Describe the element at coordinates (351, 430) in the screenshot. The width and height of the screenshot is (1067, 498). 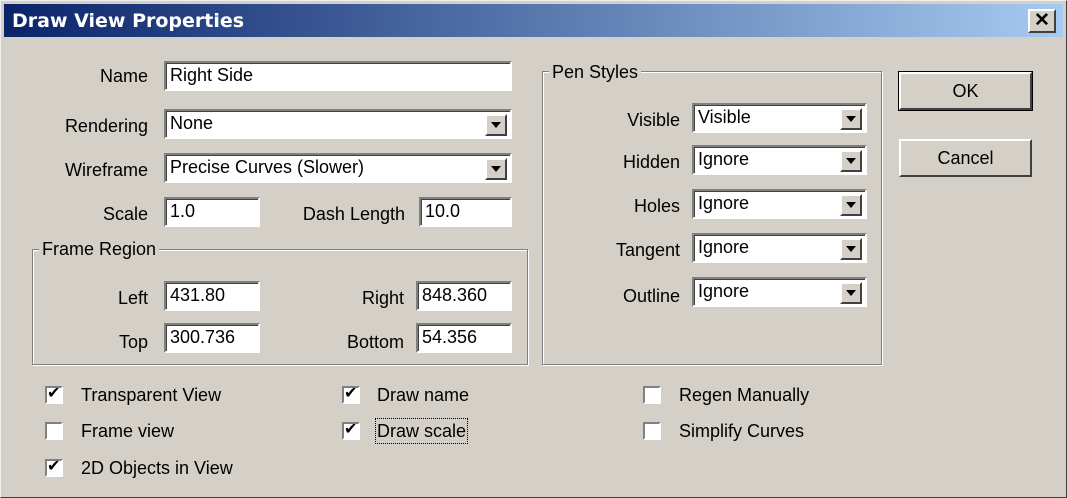
I see `draw-scale-checkbox` at that location.